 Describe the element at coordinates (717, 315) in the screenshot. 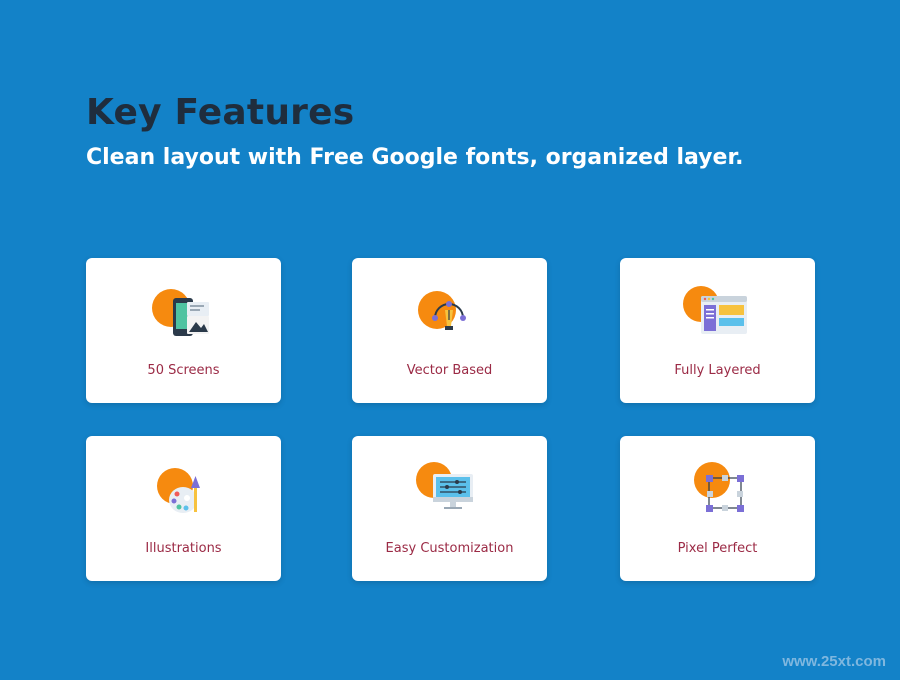

I see `layered-window-icon` at that location.